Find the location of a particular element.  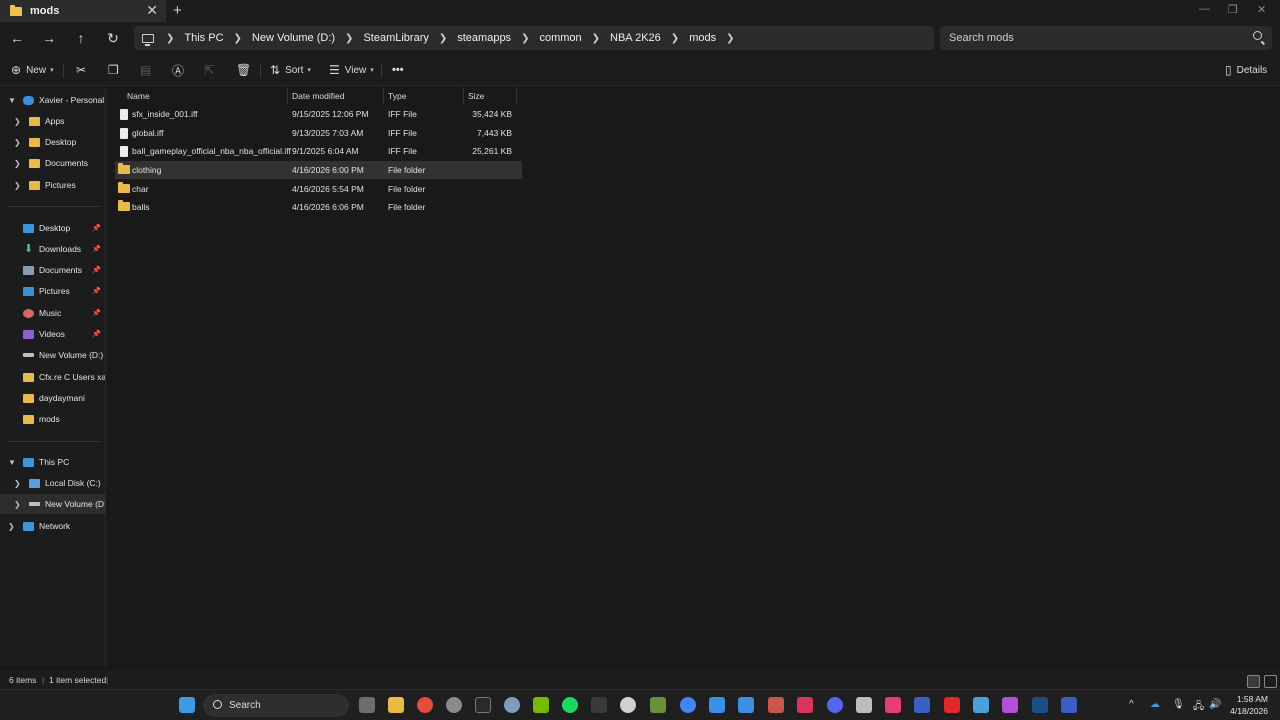

share-button: ⇱ is located at coordinates (211, 70).